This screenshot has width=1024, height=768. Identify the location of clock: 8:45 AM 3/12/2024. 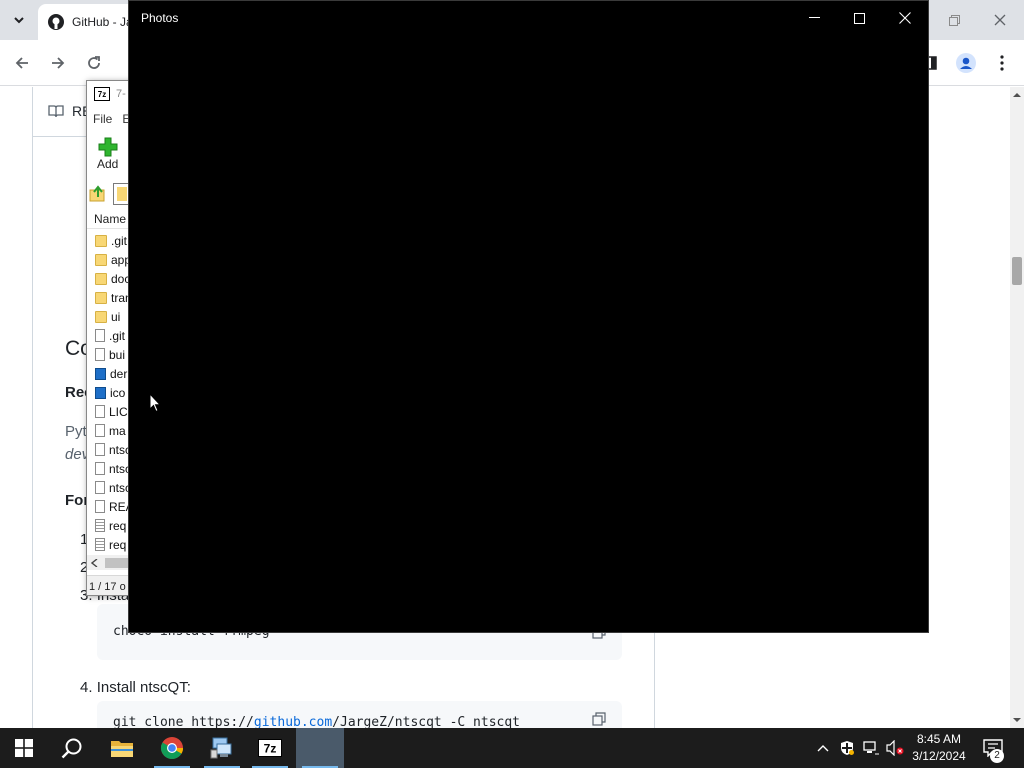
(939, 748).